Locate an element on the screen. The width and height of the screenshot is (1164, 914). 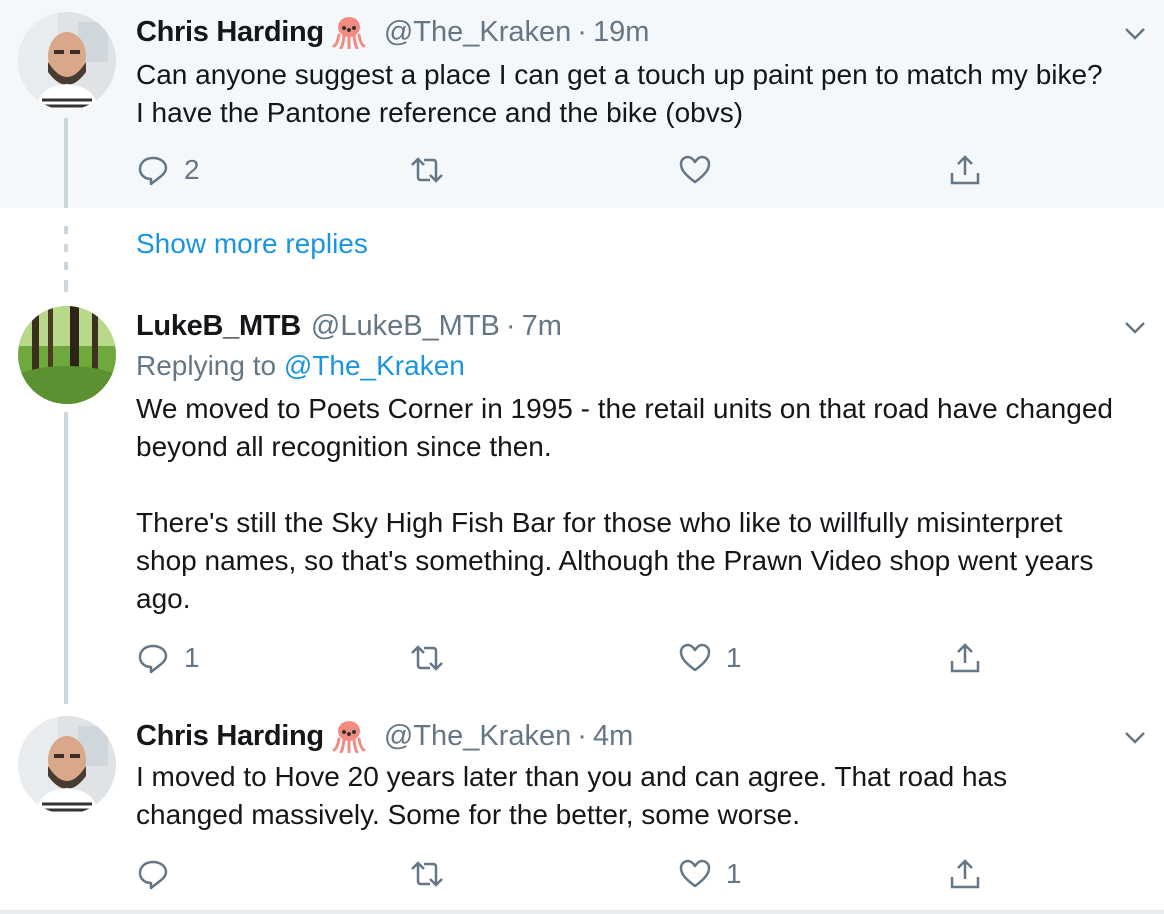
tweet-actions: 1 is located at coordinates (582, 874).